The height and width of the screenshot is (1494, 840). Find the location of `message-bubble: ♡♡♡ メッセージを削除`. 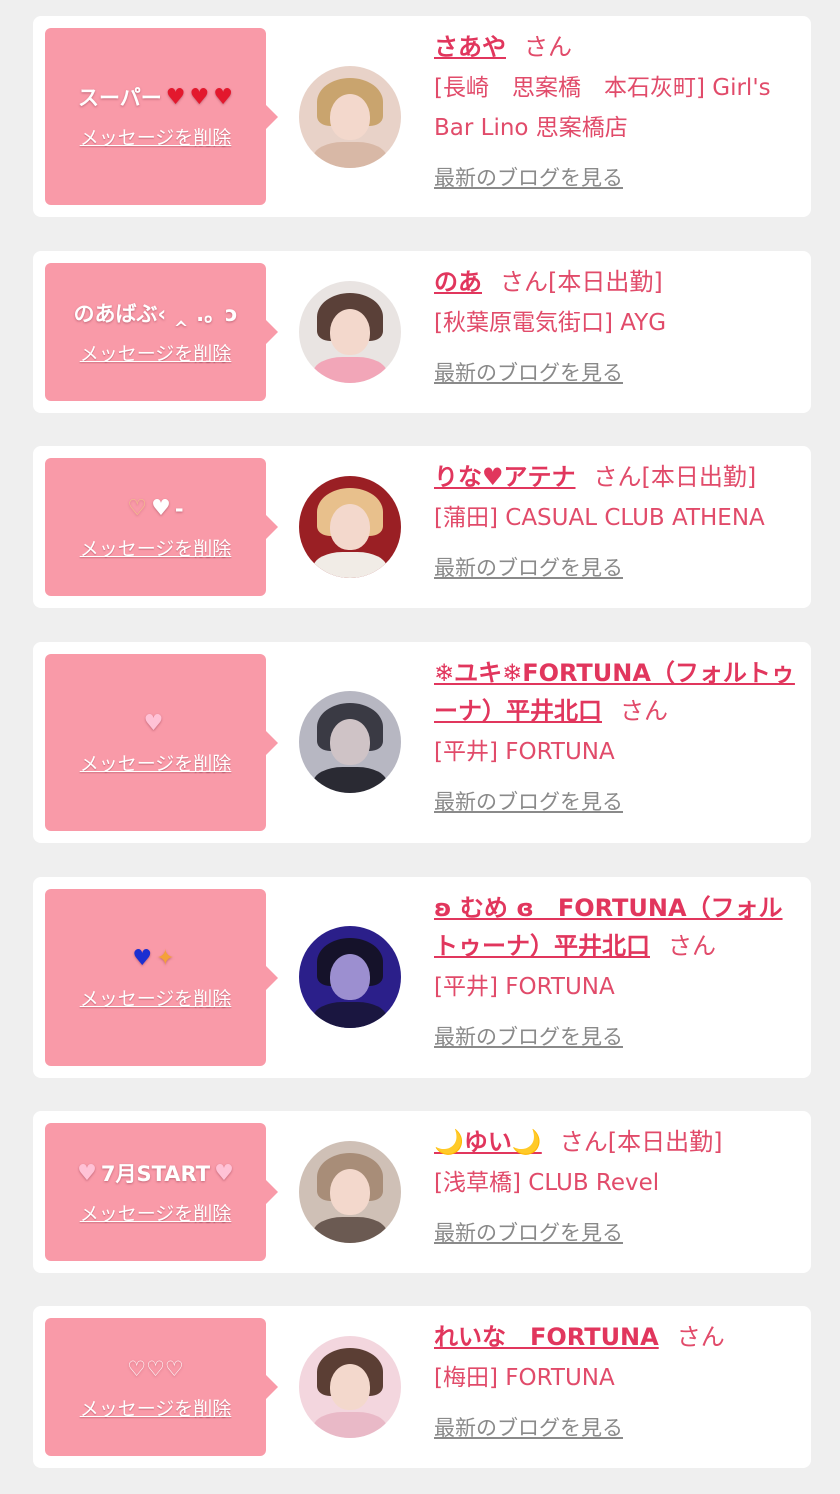

message-bubble: ♡♡♡ メッセージを削除 is located at coordinates (161, 1387).